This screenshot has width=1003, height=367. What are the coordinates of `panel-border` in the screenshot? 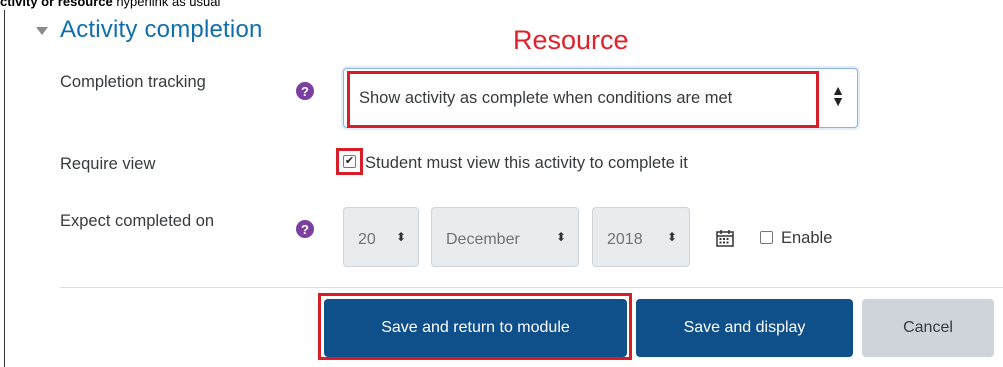 It's located at (4, 188).